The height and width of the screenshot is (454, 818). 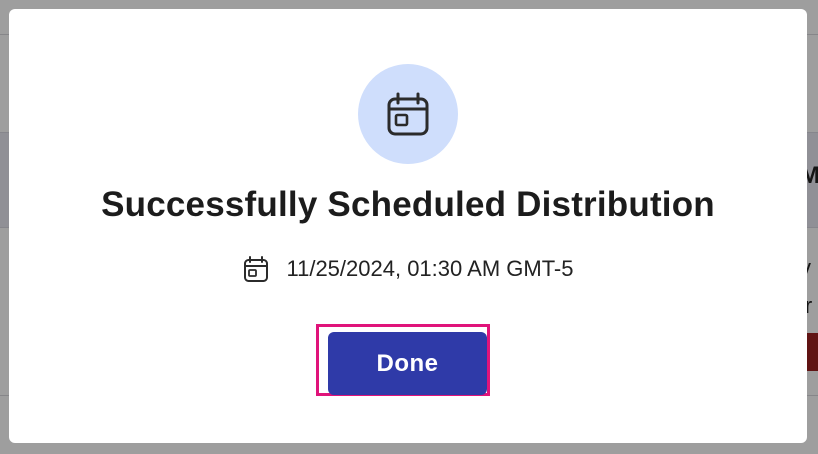 I want to click on done-button: Done, so click(x=407, y=363).